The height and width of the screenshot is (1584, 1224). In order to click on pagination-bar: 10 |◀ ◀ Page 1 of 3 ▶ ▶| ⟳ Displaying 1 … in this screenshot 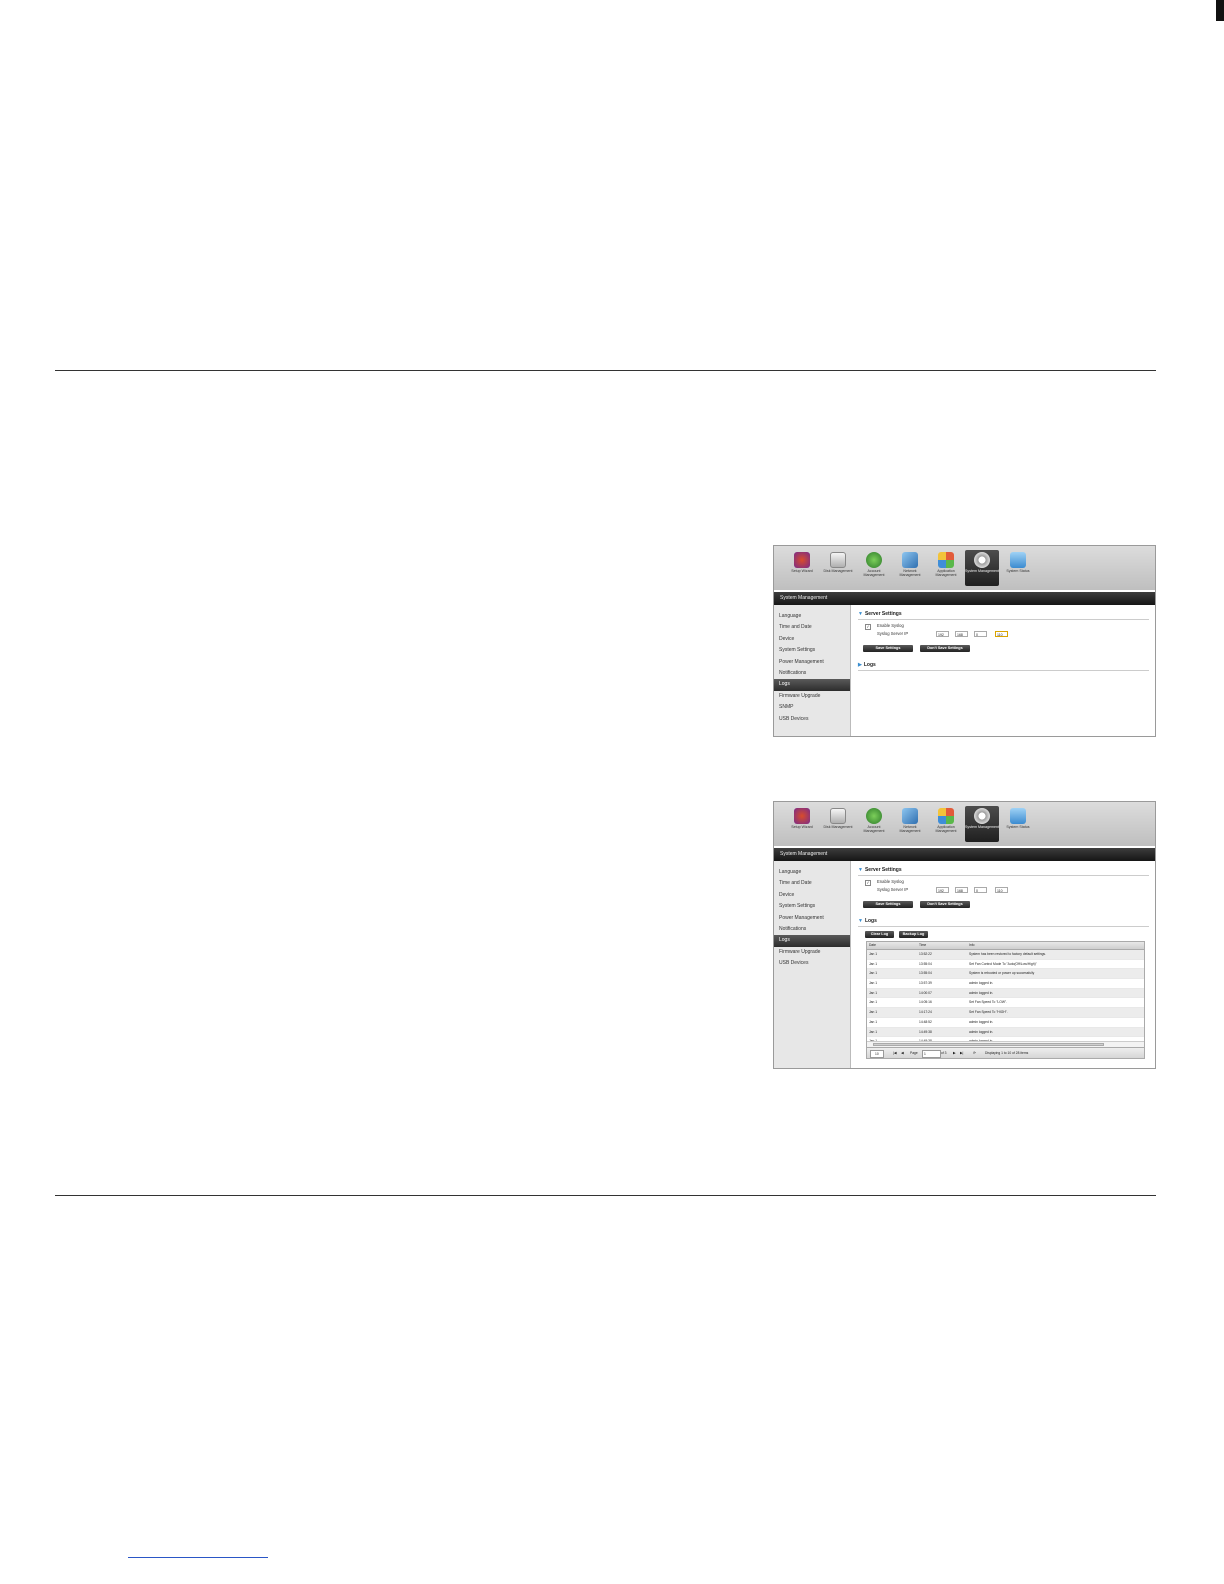, I will do `click(1005, 1052)`.